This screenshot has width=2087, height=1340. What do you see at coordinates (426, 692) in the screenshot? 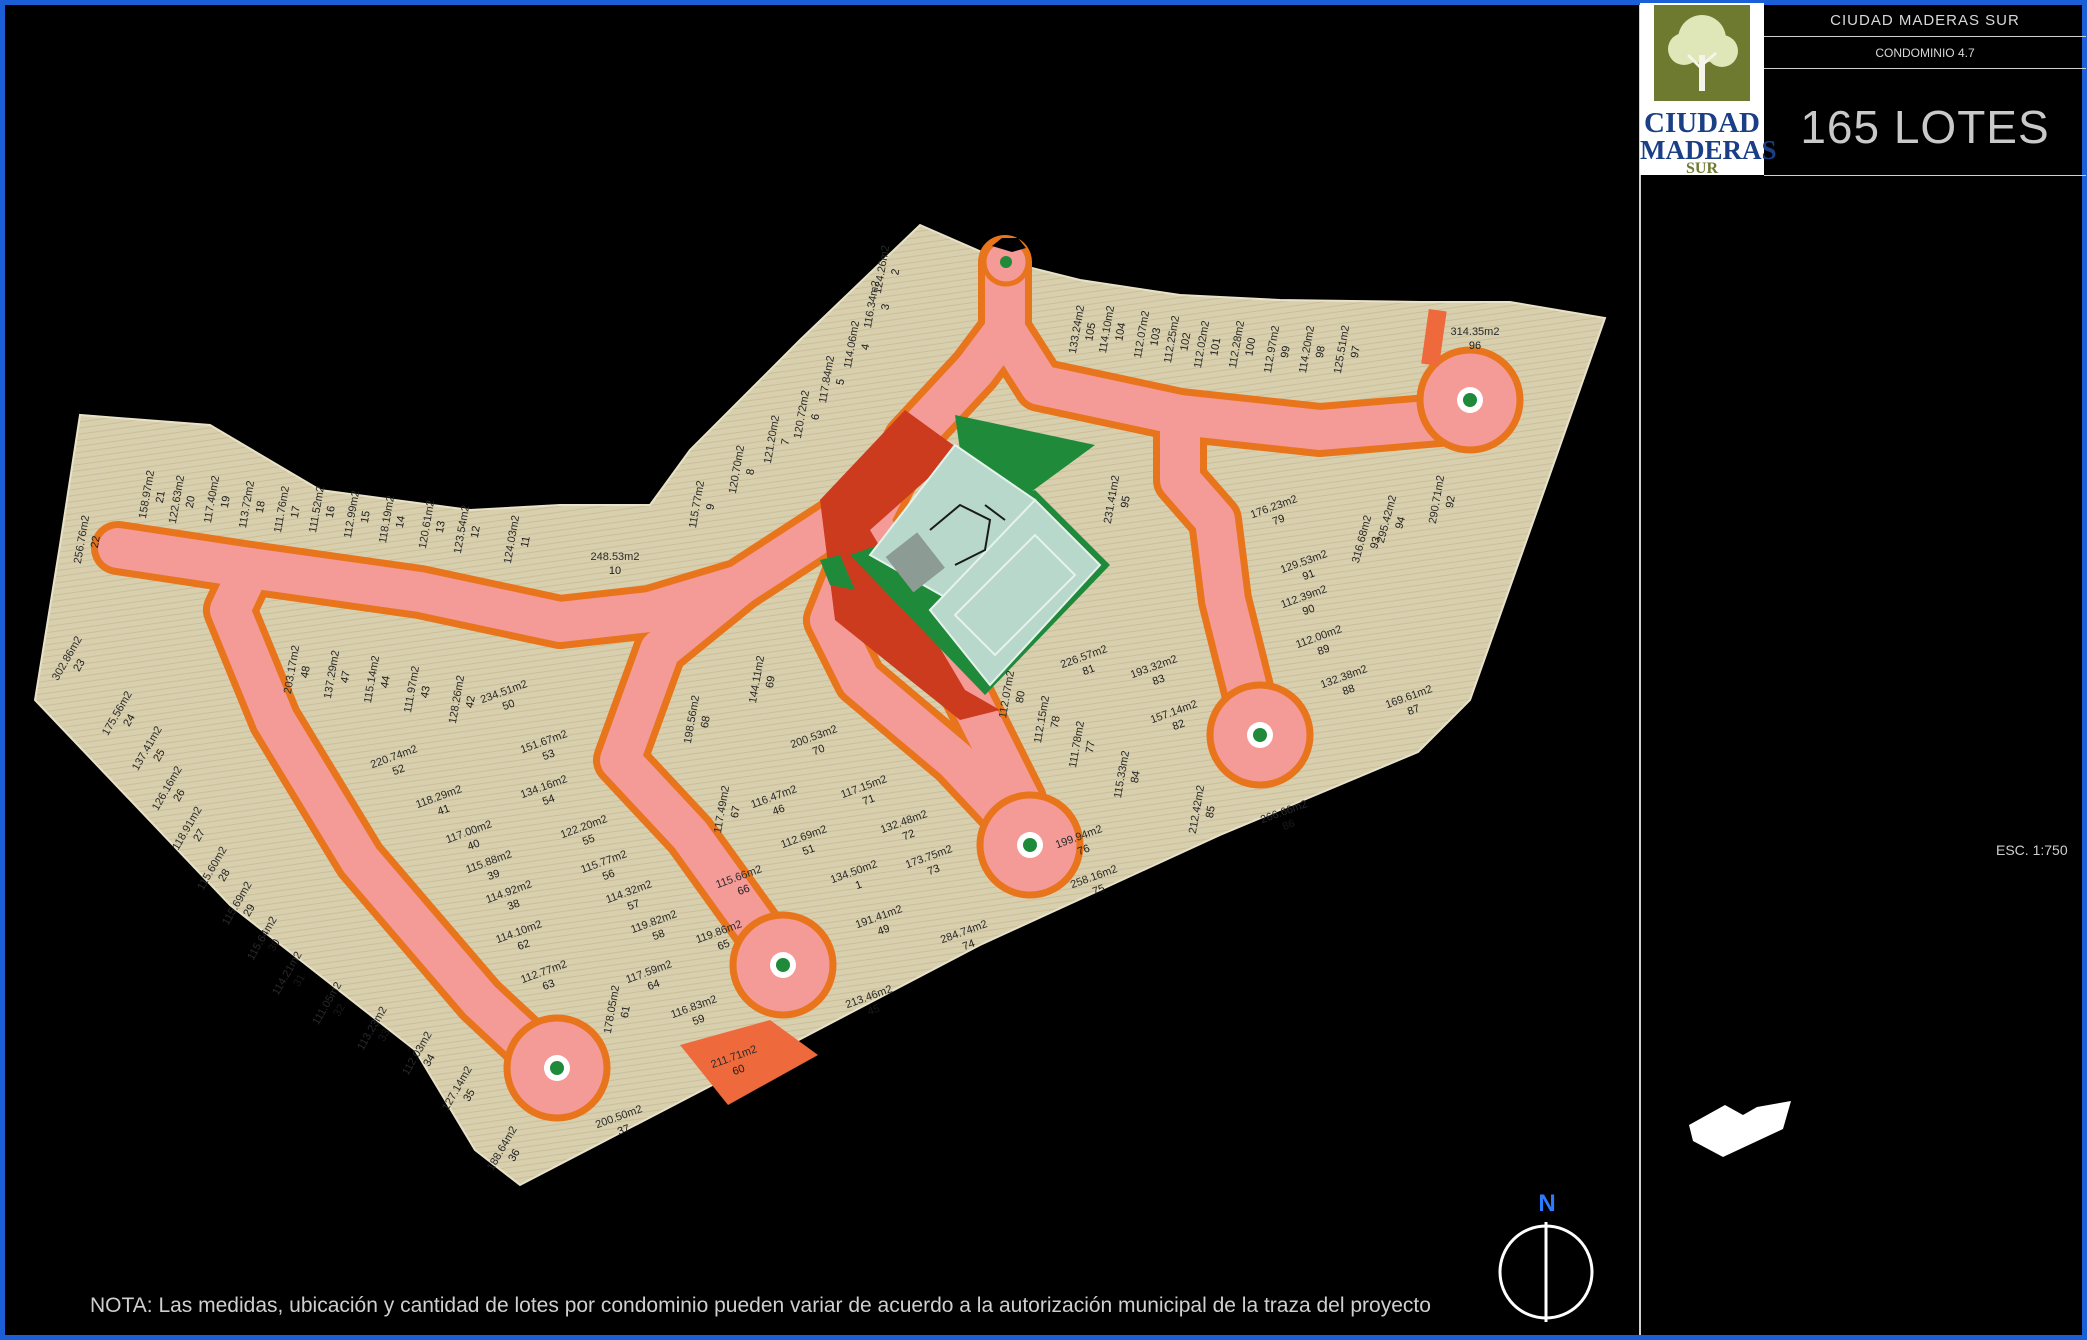
I see `lot-number: 43` at bounding box center [426, 692].